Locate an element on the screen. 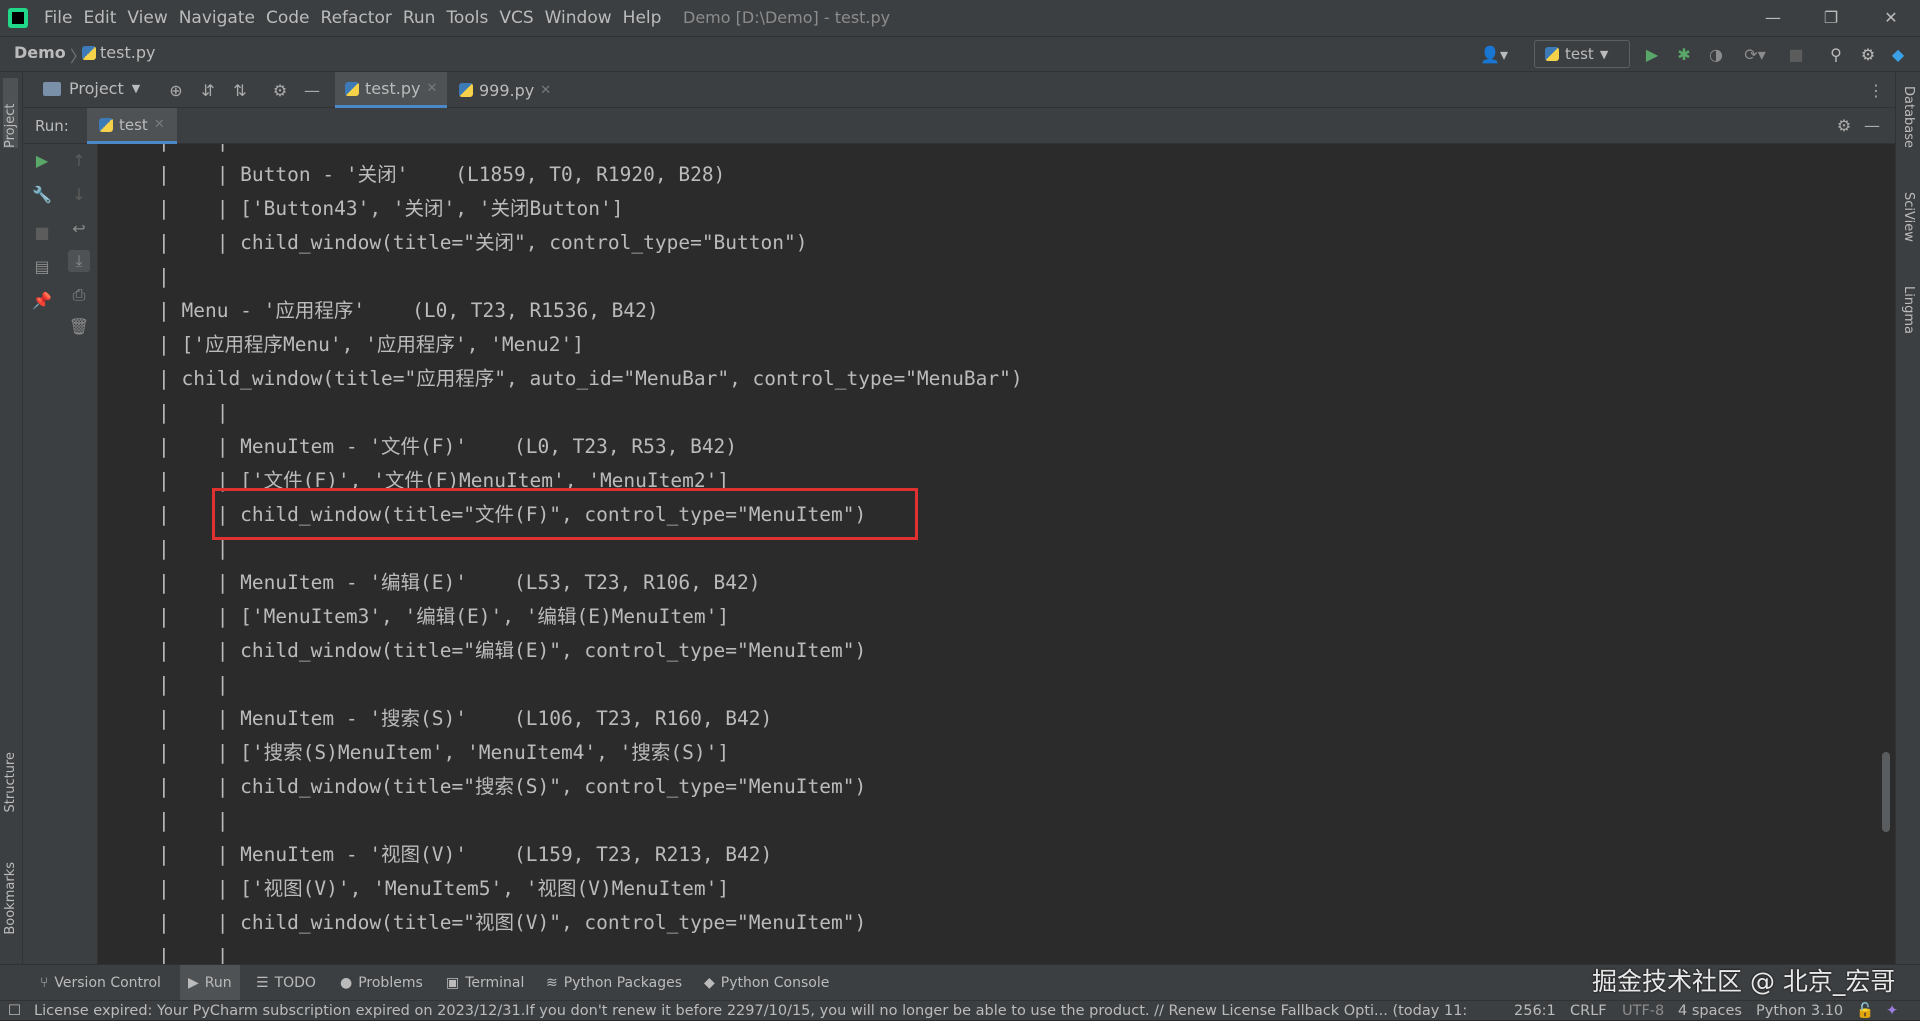 The width and height of the screenshot is (1920, 1021). lock-icon: 🔓 is located at coordinates (1865, 1011).